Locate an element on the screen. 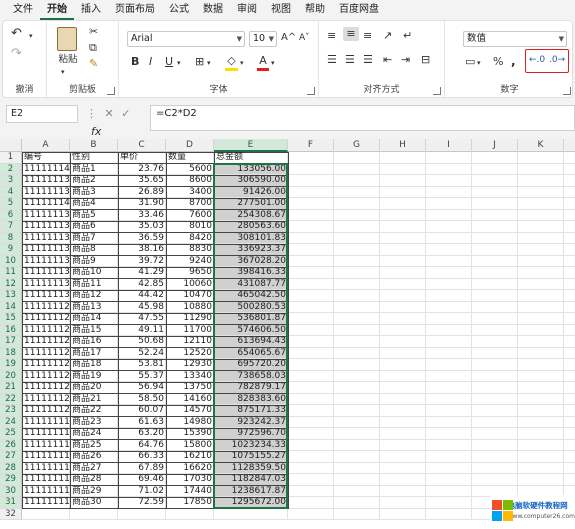 This screenshot has width=575, height=529. font-color-dropdown-icon: ▾ is located at coordinates (273, 63).